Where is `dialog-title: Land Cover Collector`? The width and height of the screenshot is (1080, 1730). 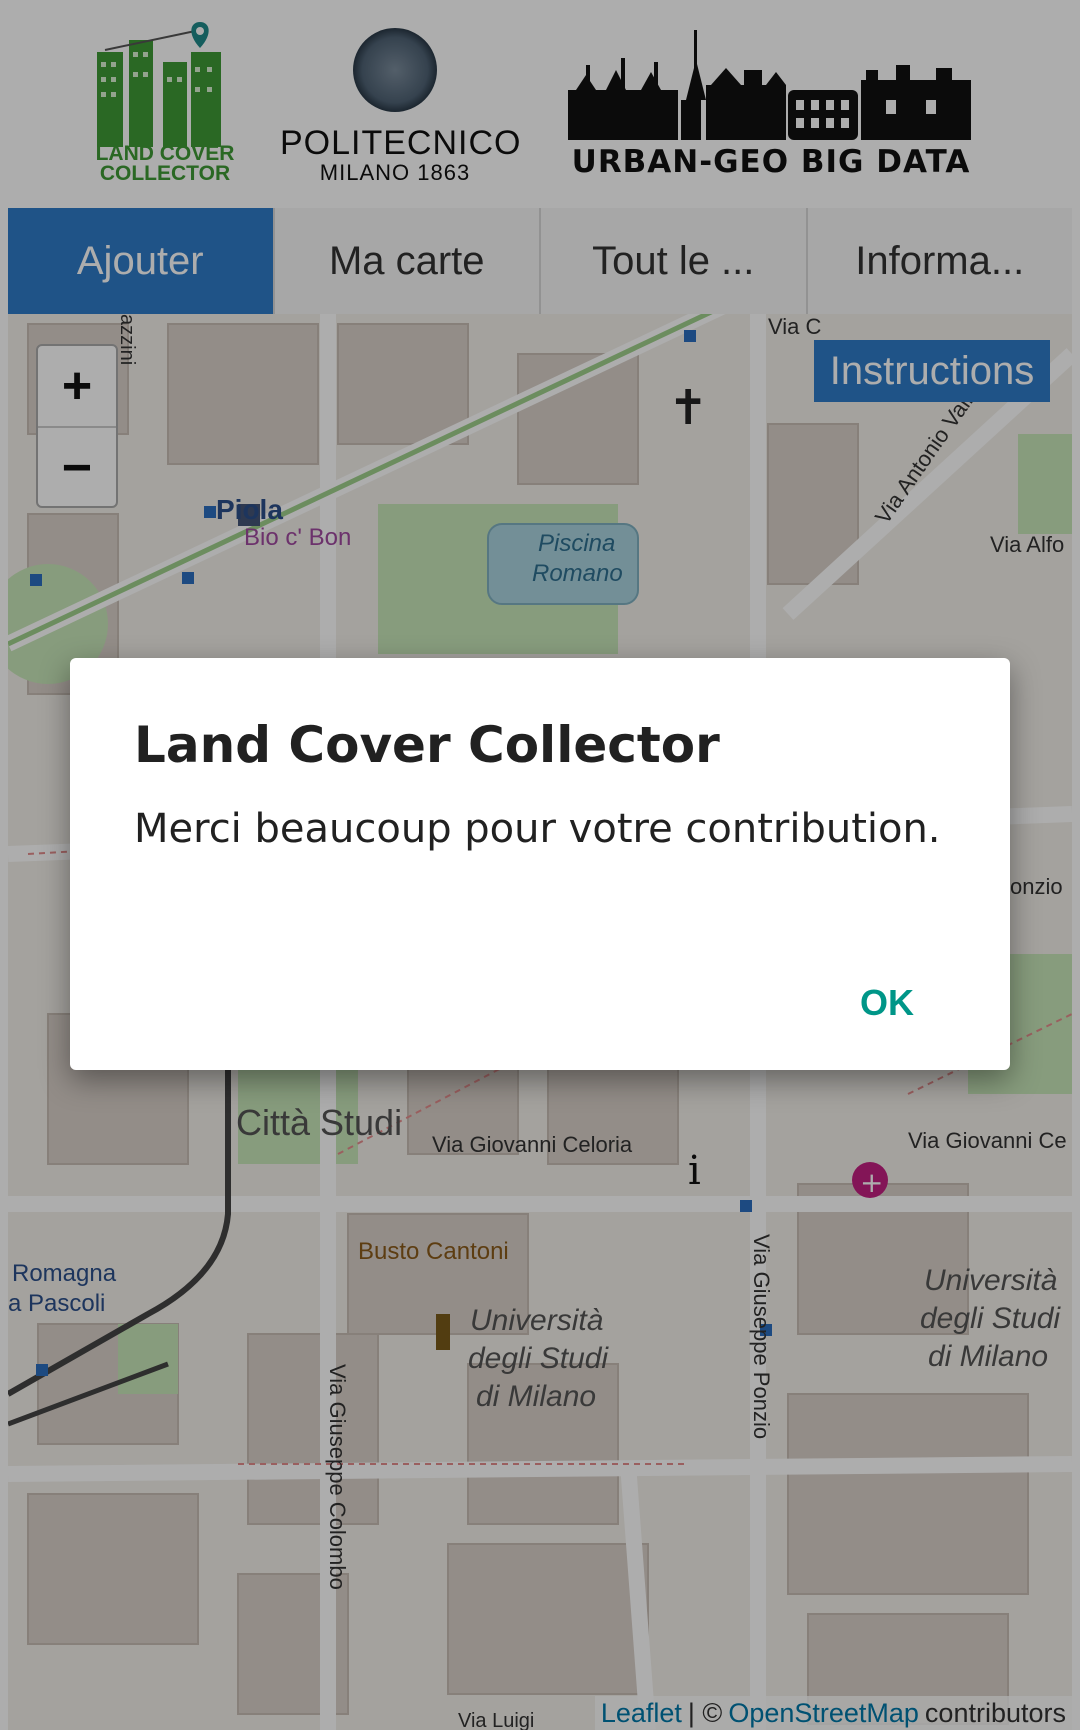 dialog-title: Land Cover Collector is located at coordinates (427, 745).